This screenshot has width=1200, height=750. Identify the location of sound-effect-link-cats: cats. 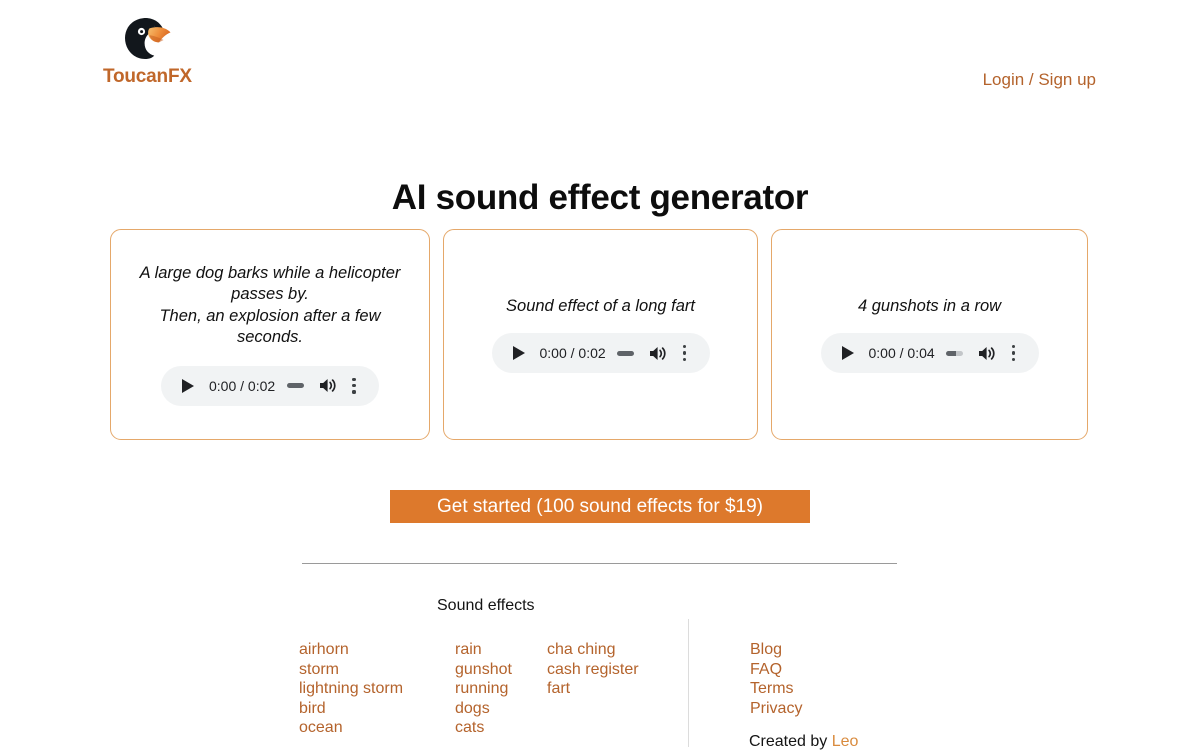
(501, 728).